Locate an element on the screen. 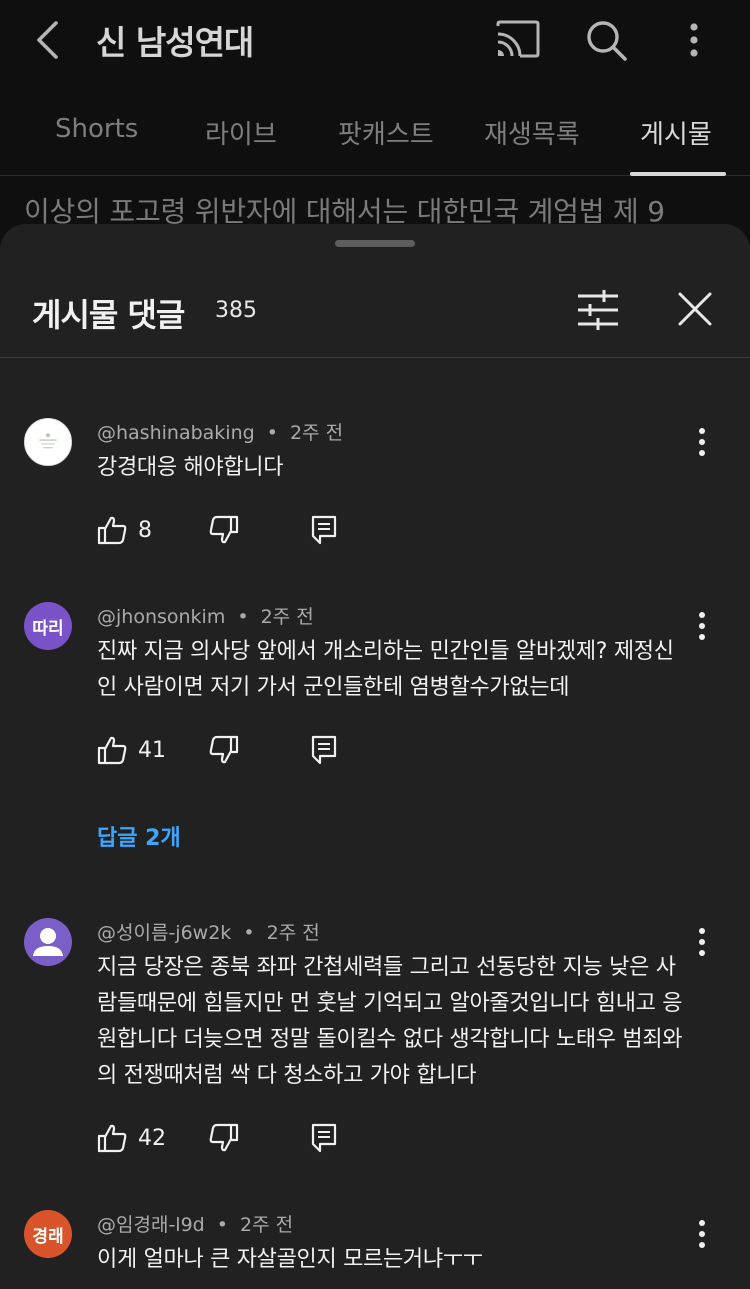 Image resolution: width=750 pixels, height=1289 pixels. comment-item: @hashinabaking • 2주 전 강경대응 해야합니다 8 is located at coordinates (375, 493).